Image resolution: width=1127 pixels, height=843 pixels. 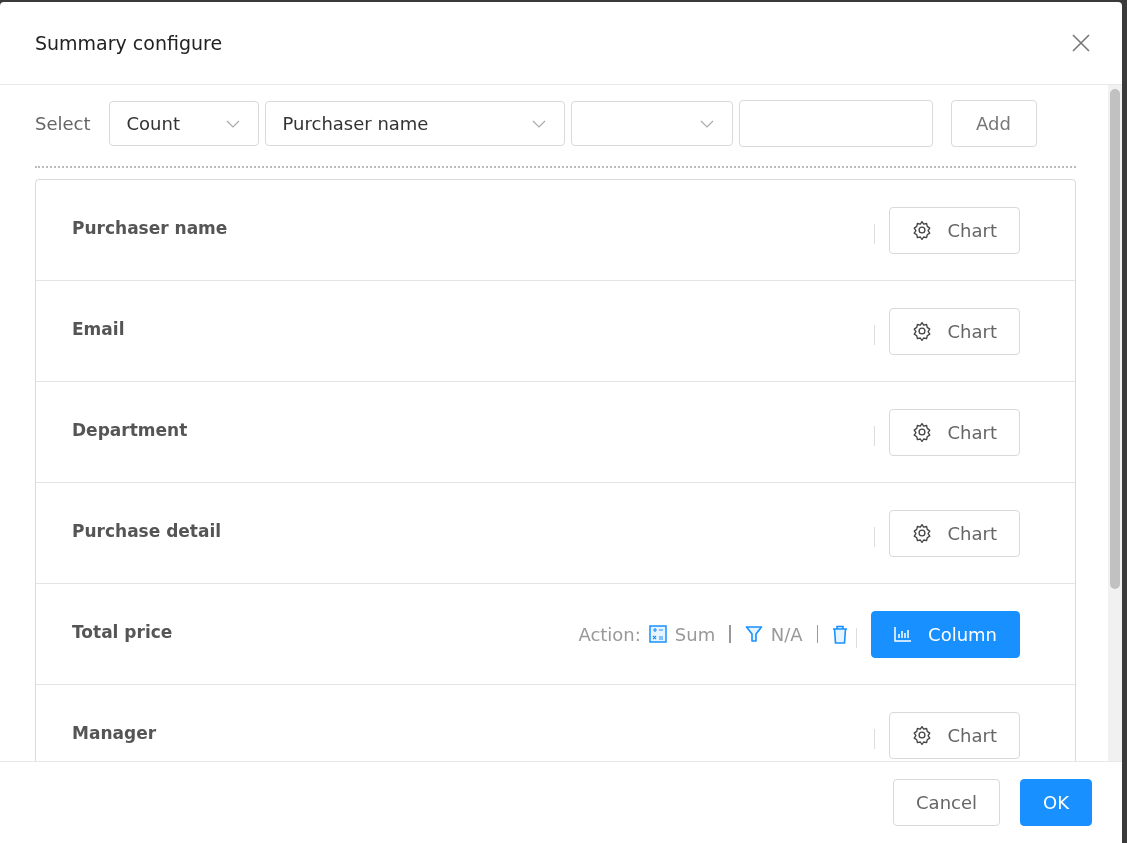 I want to click on cancel-button: Cancel, so click(x=946, y=802).